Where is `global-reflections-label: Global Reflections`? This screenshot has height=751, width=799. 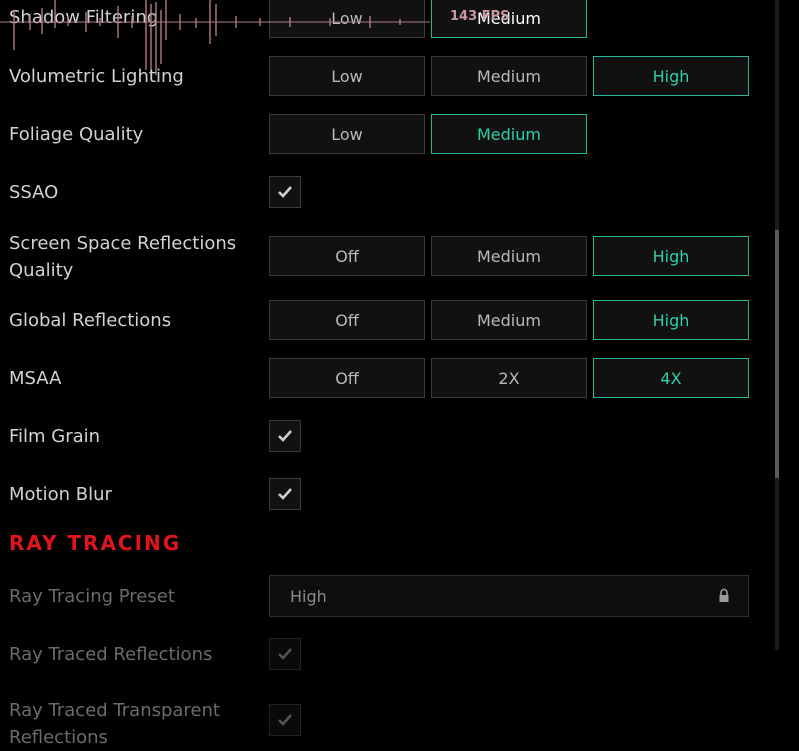 global-reflections-label: Global Reflections is located at coordinates (90, 320).